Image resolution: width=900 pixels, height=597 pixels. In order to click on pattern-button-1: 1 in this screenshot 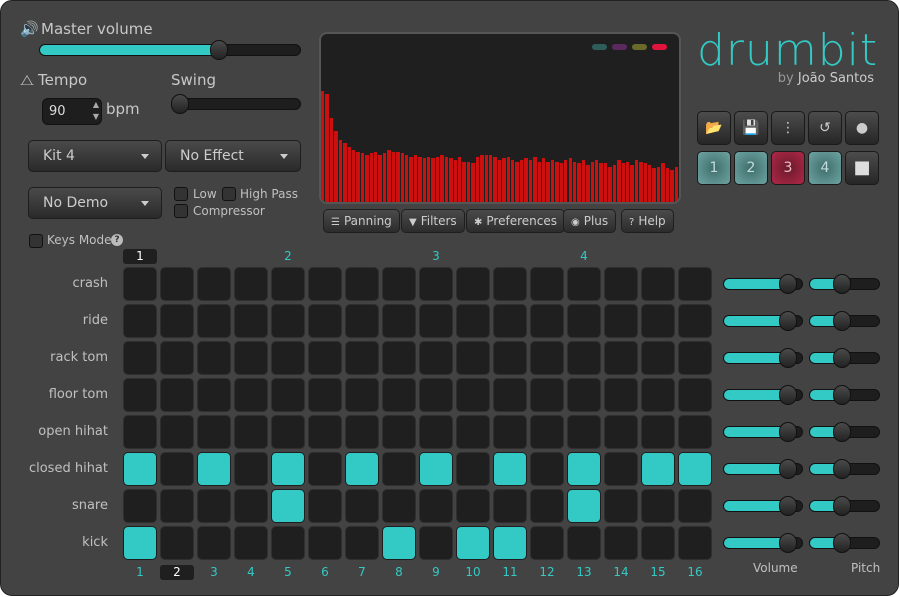, I will do `click(714, 168)`.